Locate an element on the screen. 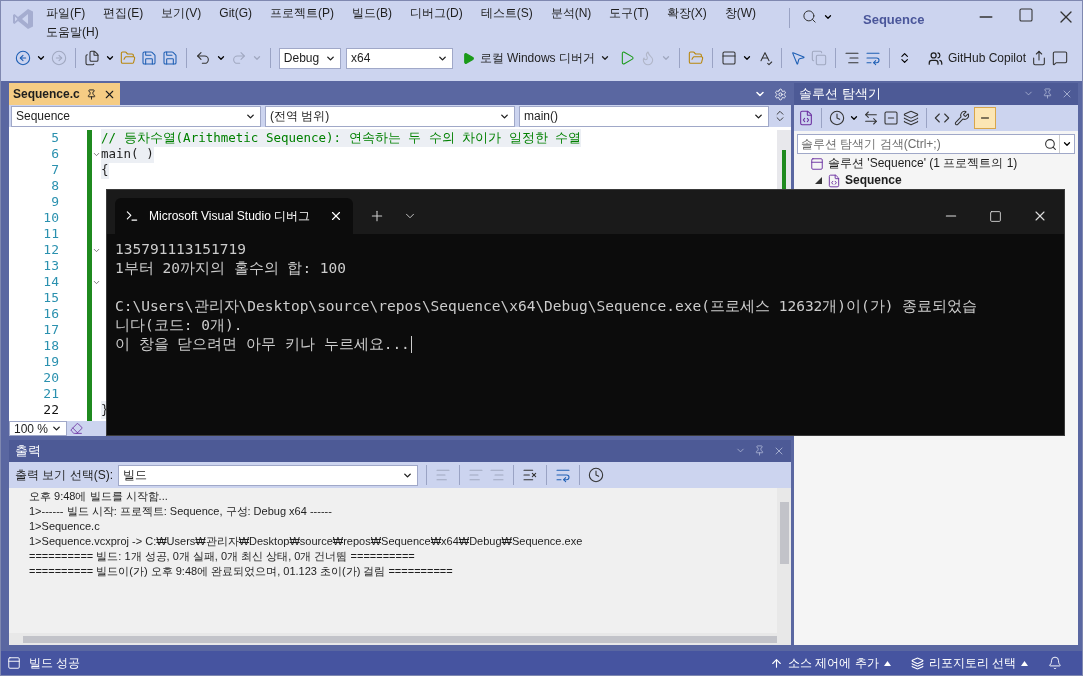 This screenshot has width=1083, height=676. switch-view-icon is located at coordinates (806, 118).